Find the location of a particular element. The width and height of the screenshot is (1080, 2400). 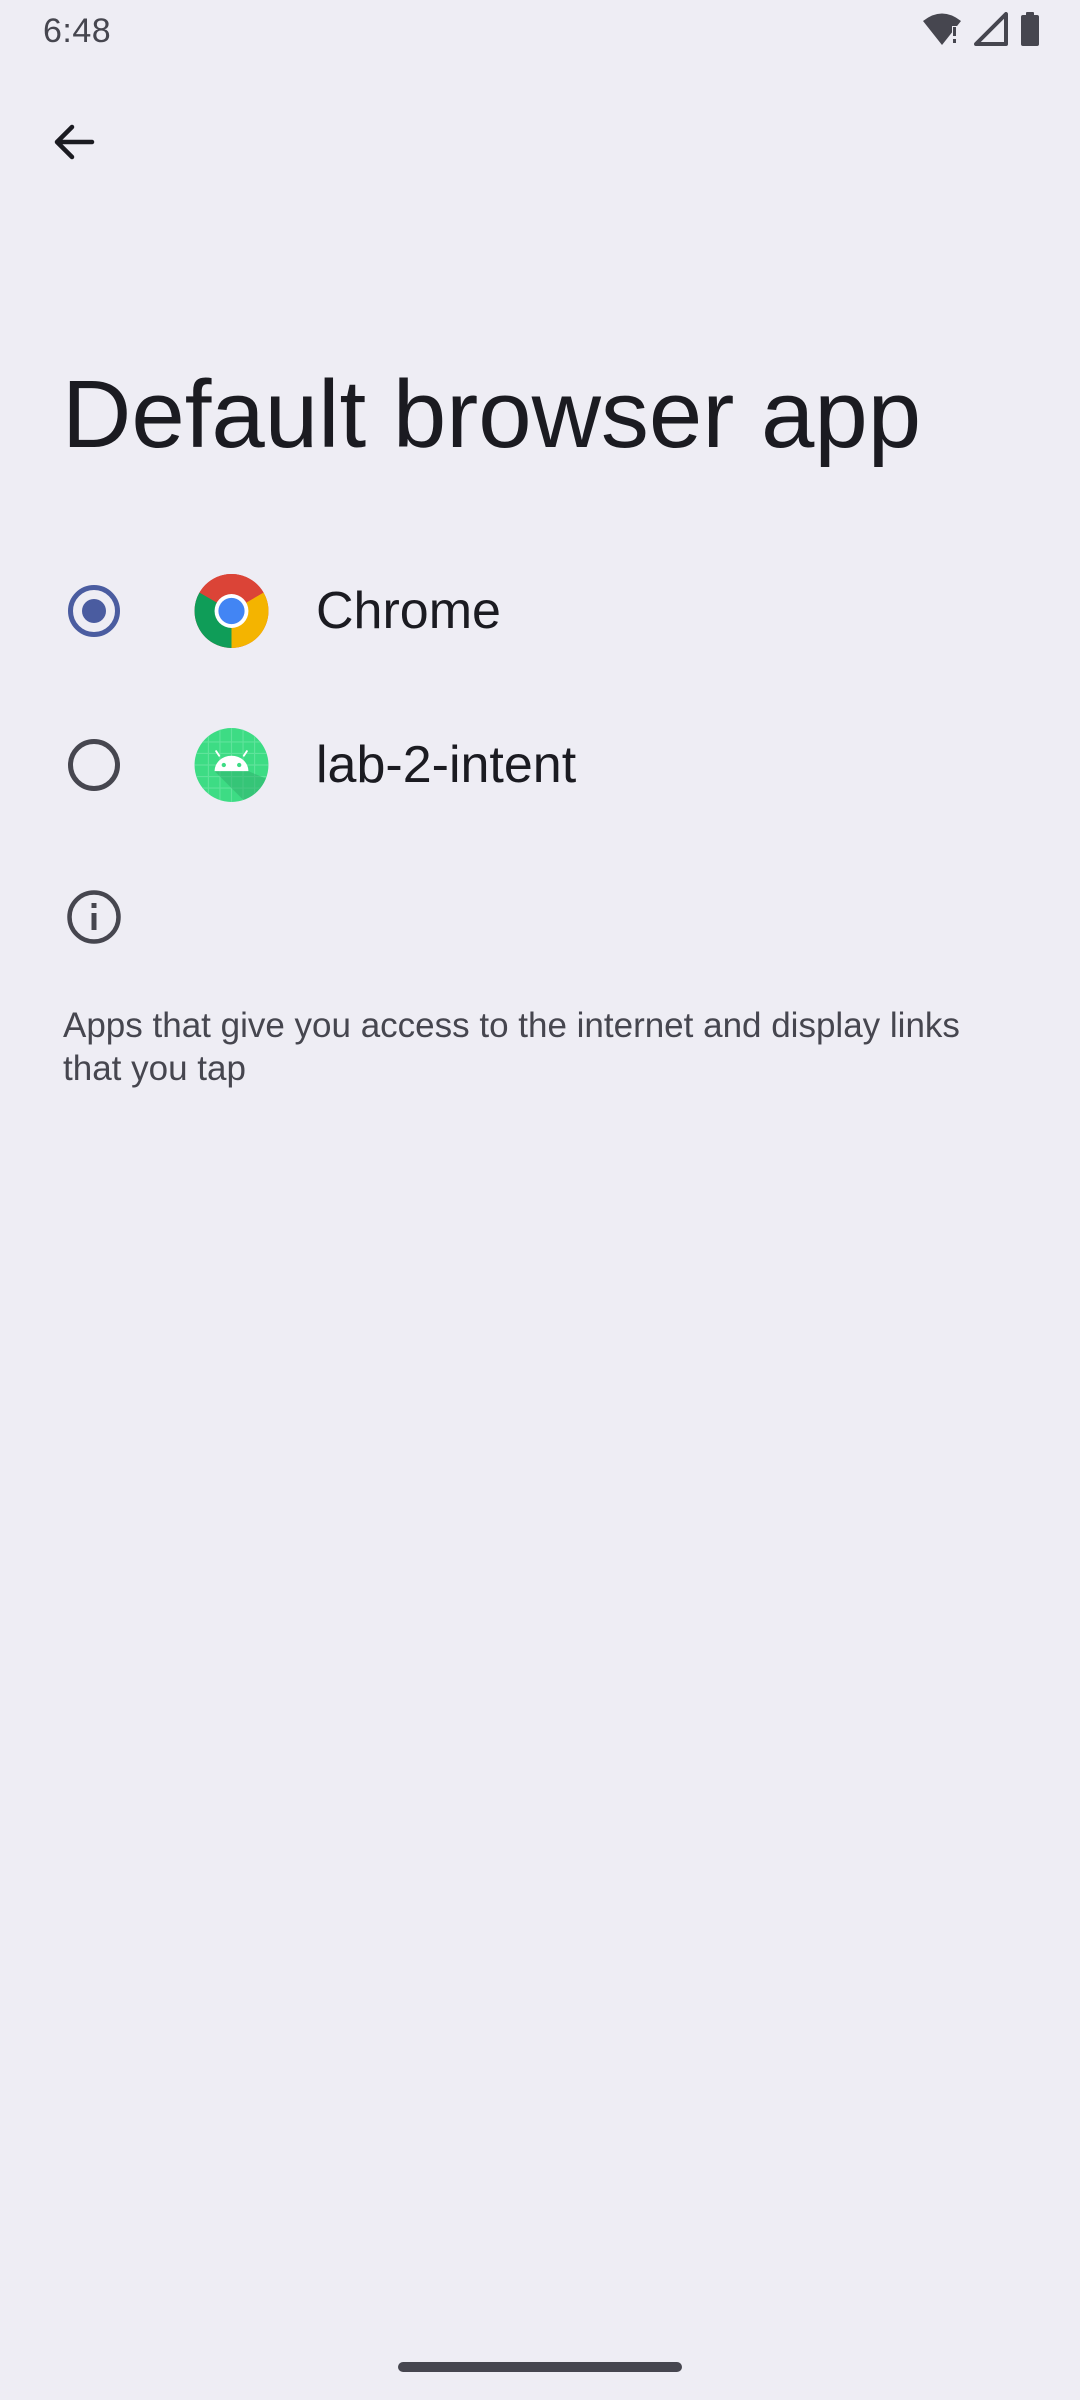

back-button is located at coordinates (74, 142).